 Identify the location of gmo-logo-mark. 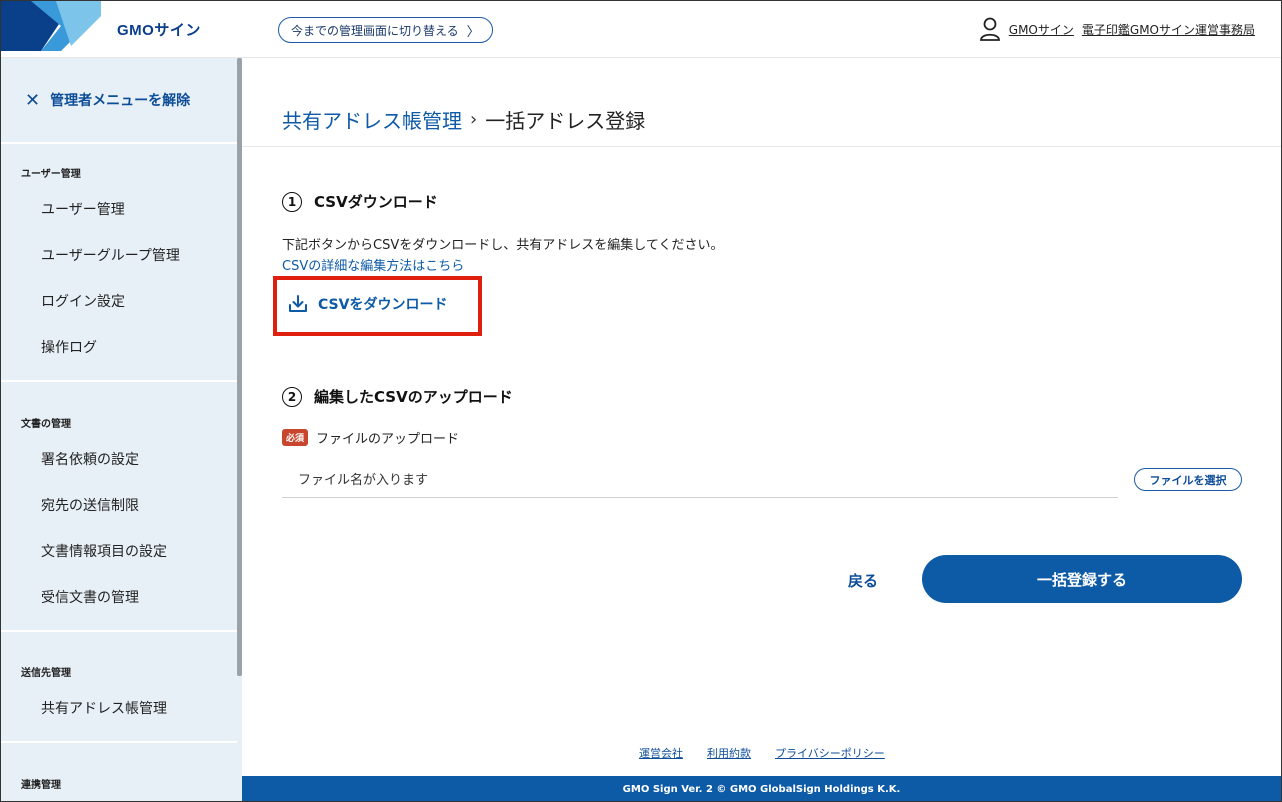
(51, 26).